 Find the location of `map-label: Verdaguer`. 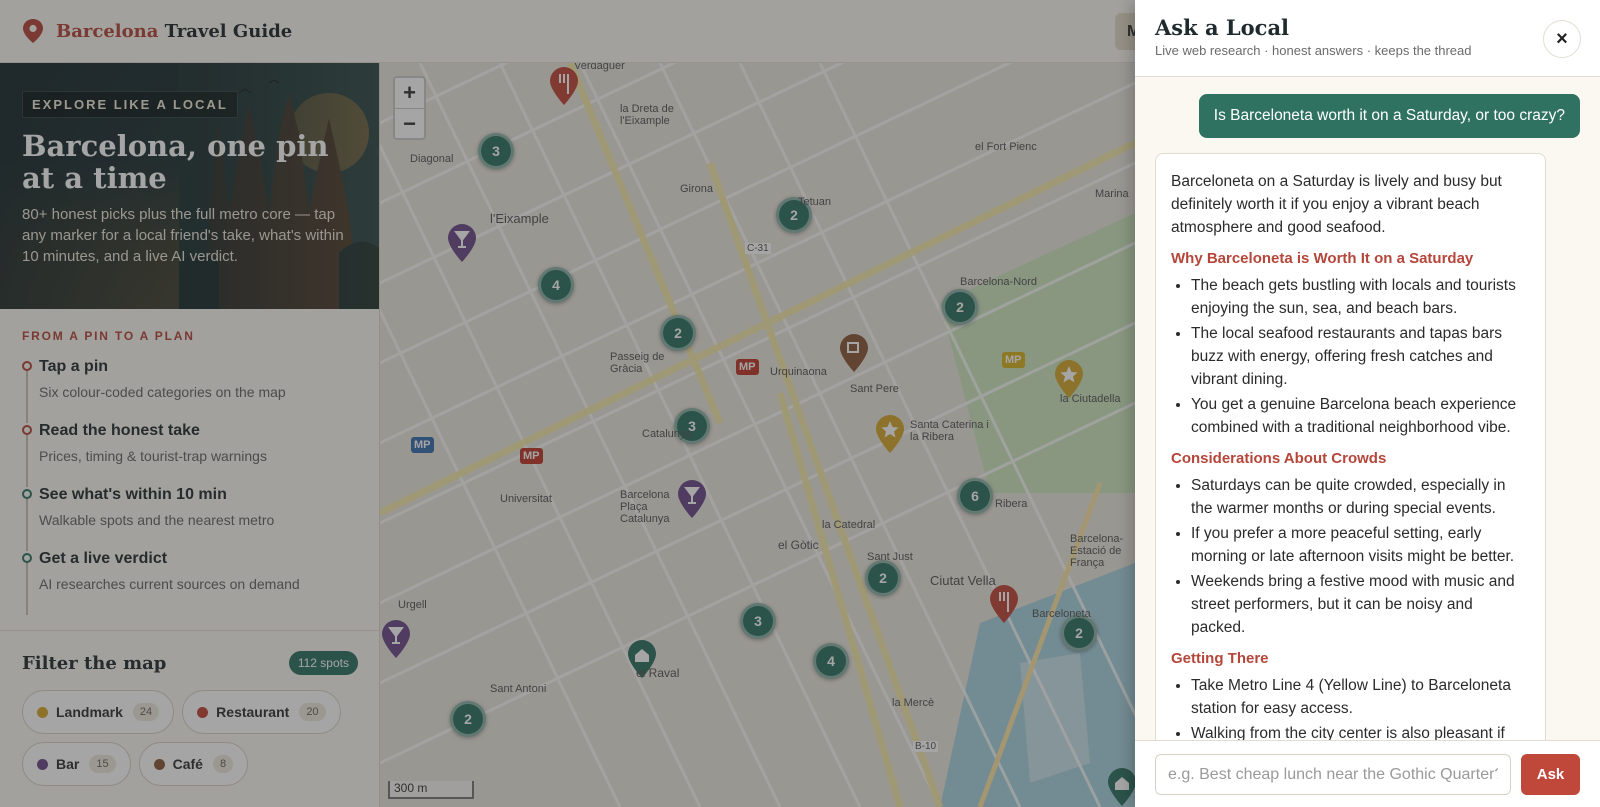

map-label: Verdaguer is located at coordinates (599, 67).